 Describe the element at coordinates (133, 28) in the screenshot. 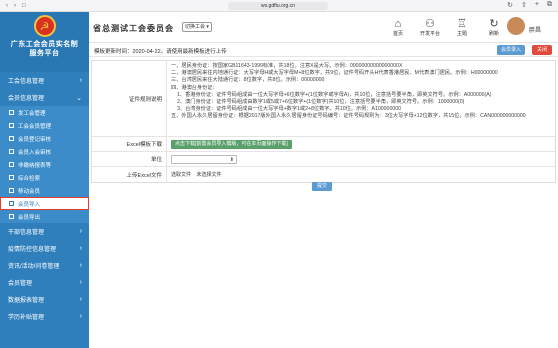

I see `site-title: 省总测试工会委员会` at that location.